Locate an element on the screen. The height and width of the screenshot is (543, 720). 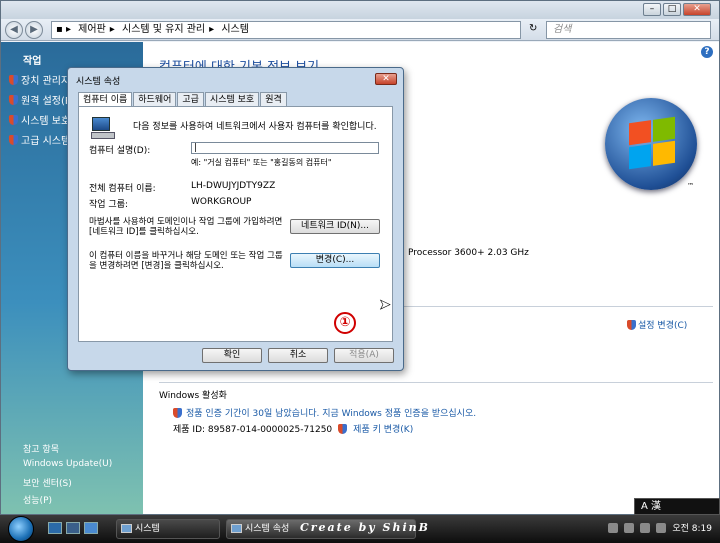
tasks-heading: 작업 is located at coordinates (32, 61).